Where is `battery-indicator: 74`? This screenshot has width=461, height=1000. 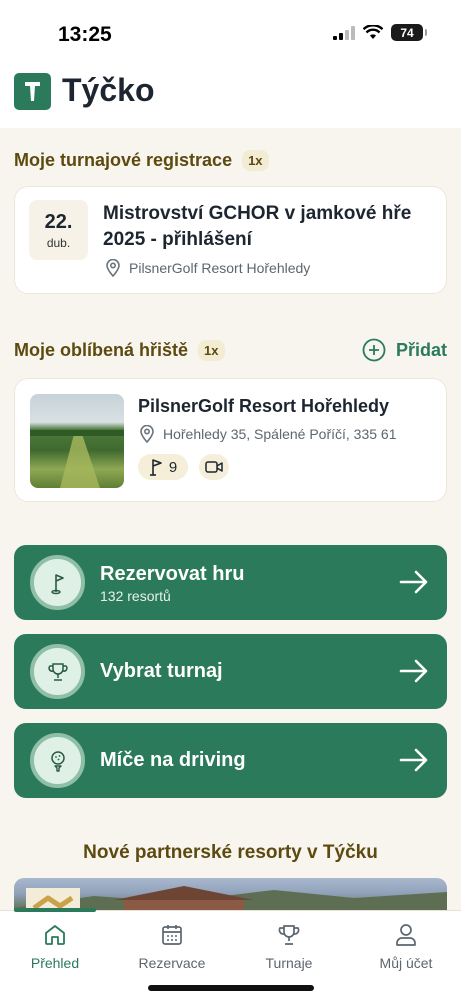 battery-indicator: 74 is located at coordinates (409, 32).